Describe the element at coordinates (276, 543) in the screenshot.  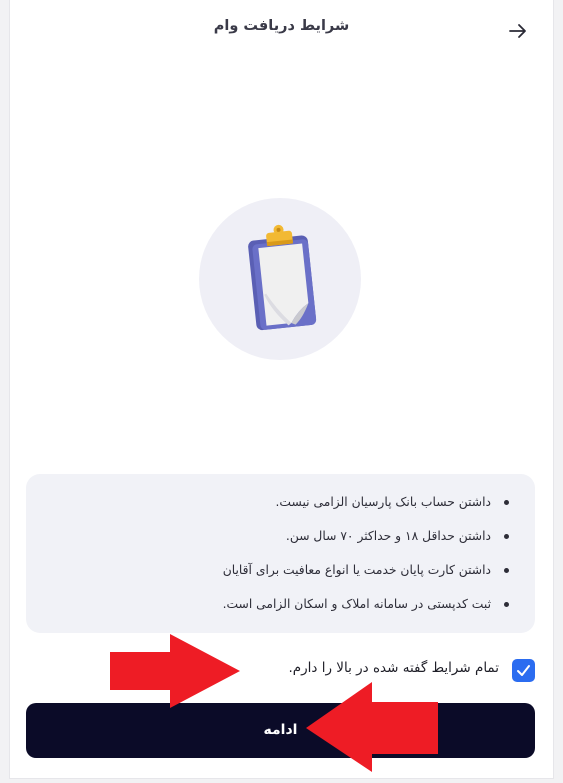
I see `list-item: داشتن حداقل ۱۸ و حداکثر ۷۰ سال سن.` at that location.